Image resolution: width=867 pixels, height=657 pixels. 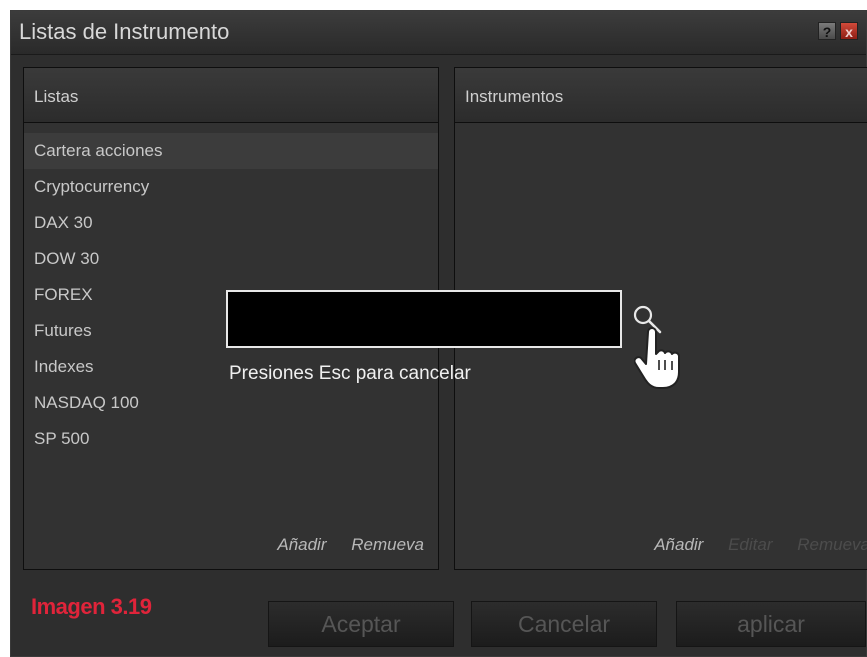 I want to click on apply-button: aplicar, so click(x=771, y=624).